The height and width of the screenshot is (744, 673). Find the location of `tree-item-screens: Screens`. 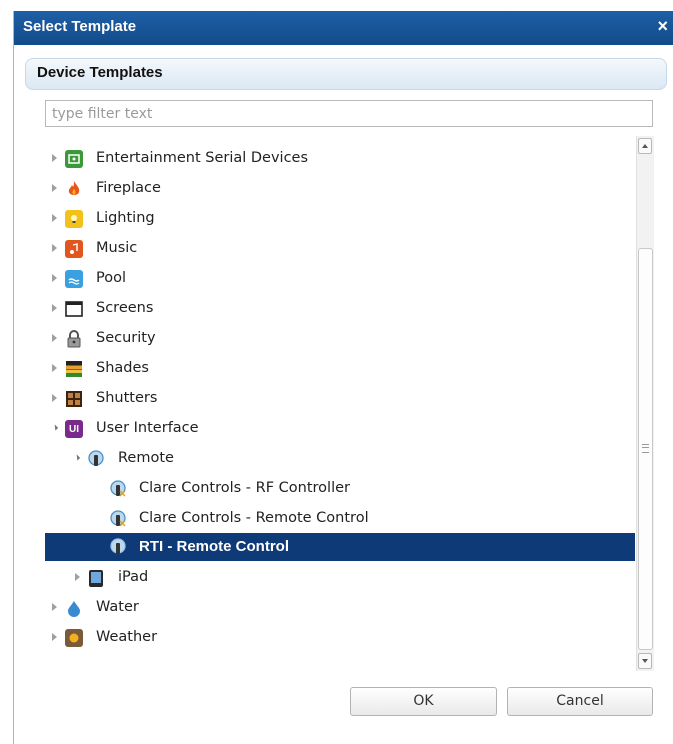

tree-item-screens: Screens is located at coordinates (340, 309).